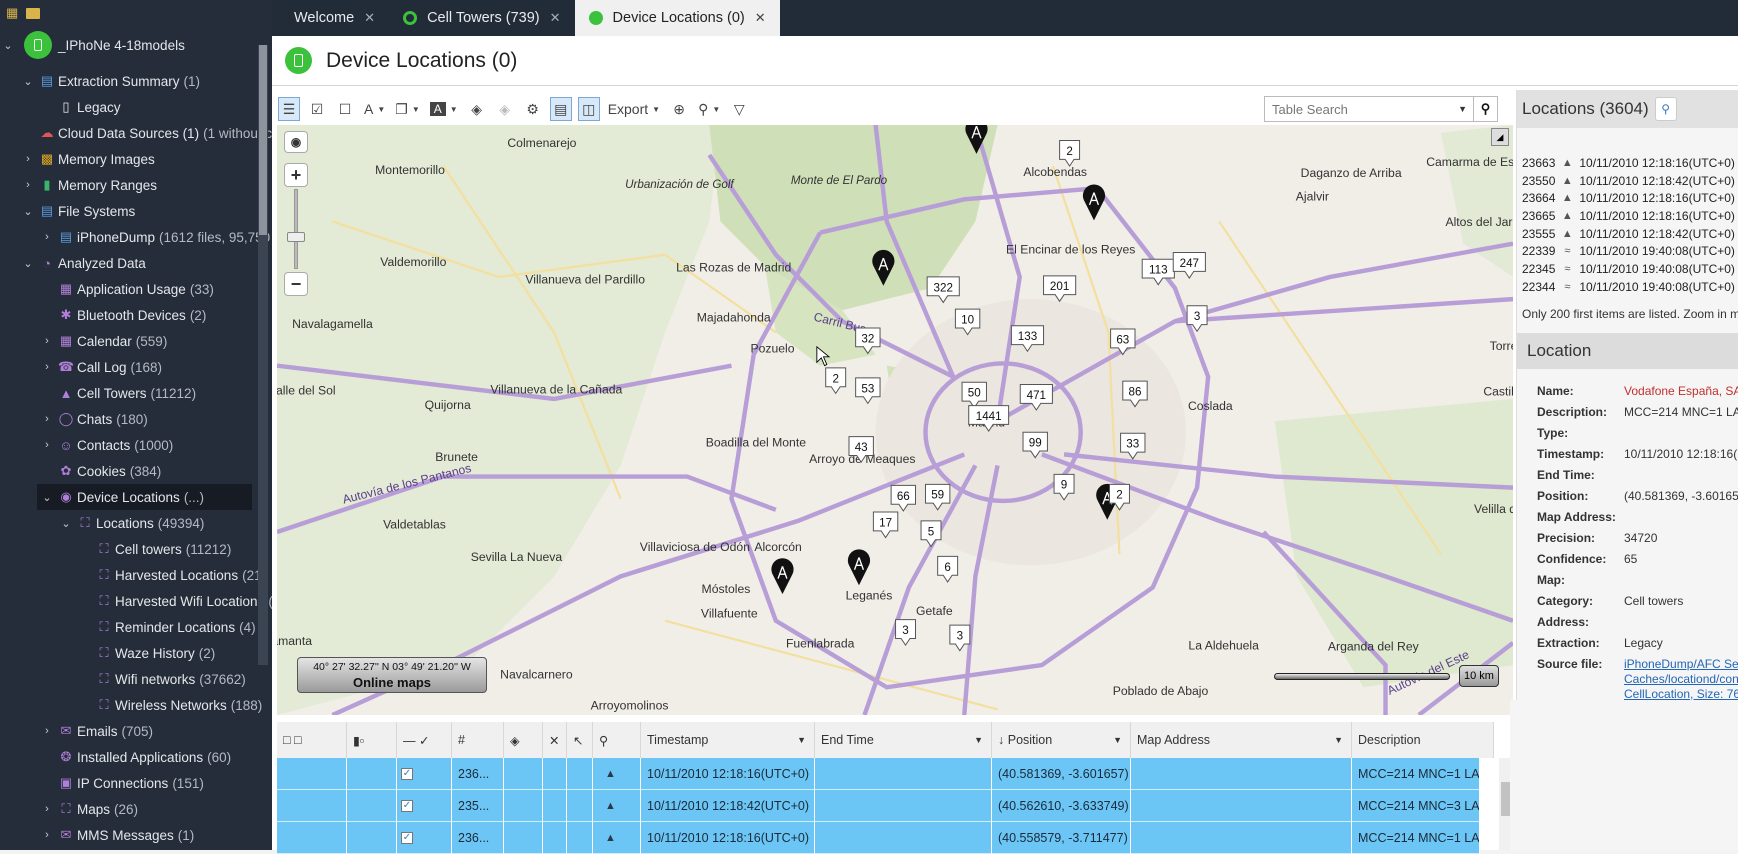 The image size is (1738, 854). What do you see at coordinates (943, 290) in the screenshot?
I see `location-cluster-marker: 322` at bounding box center [943, 290].